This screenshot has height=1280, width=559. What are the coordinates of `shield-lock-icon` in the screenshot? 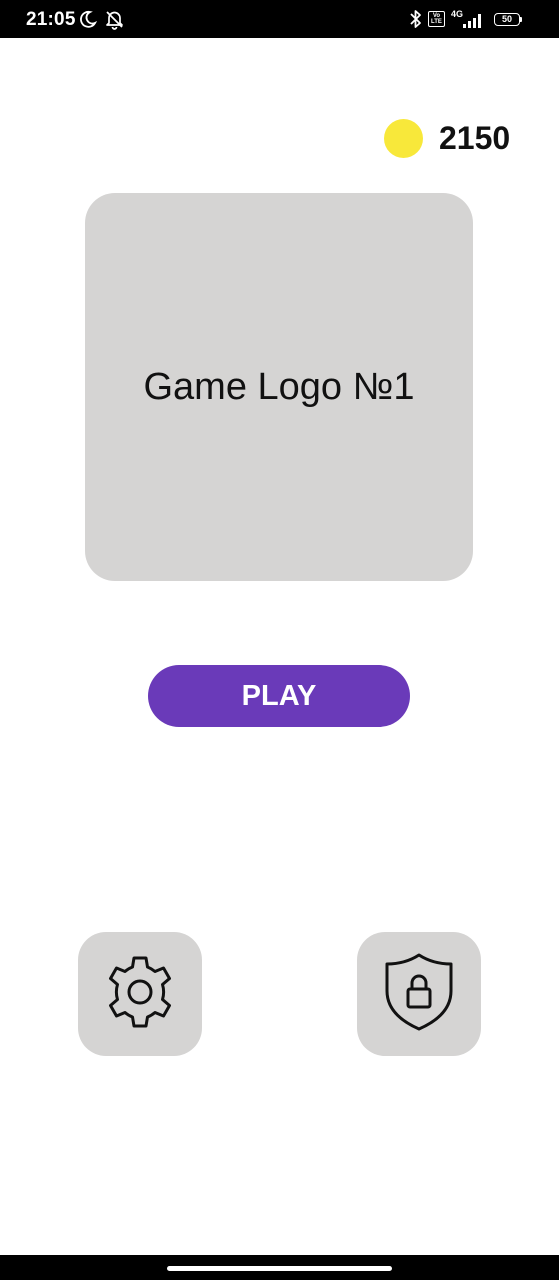 It's located at (419, 994).